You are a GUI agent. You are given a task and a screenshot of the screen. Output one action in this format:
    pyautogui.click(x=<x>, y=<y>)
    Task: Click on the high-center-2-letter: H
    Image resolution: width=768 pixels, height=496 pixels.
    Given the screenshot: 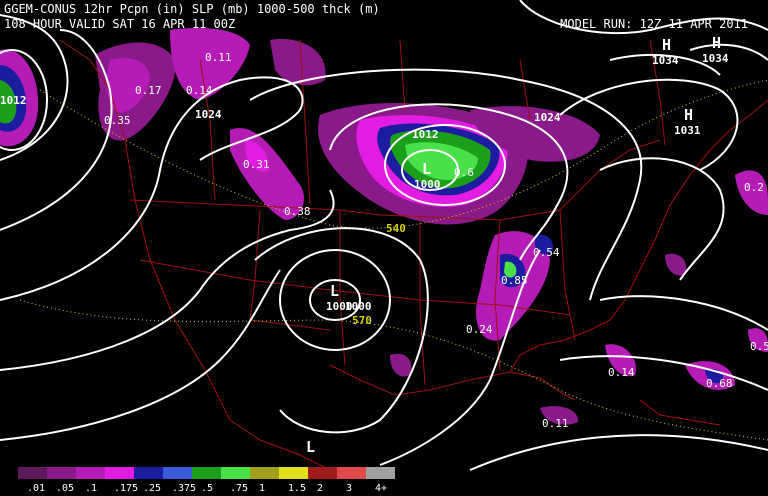 What is the action you would take?
    pyautogui.click(x=717, y=43)
    